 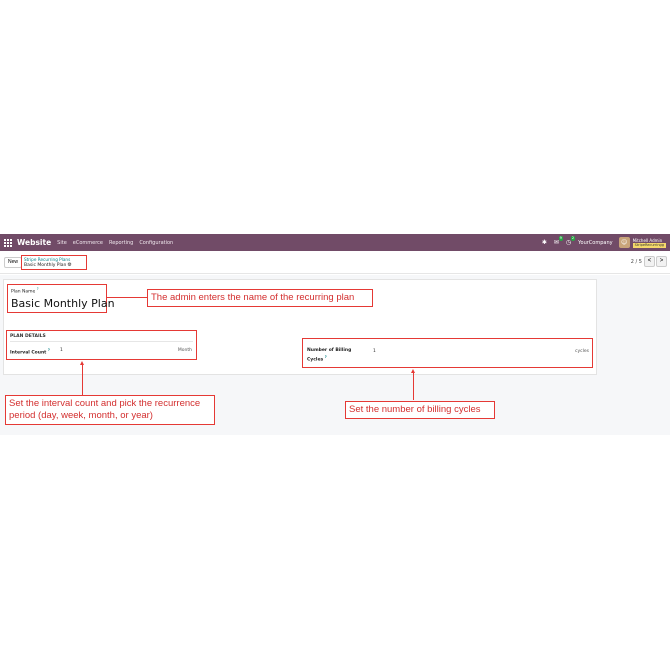 What do you see at coordinates (624, 242) in the screenshot?
I see `user-avatar: ☺` at bounding box center [624, 242].